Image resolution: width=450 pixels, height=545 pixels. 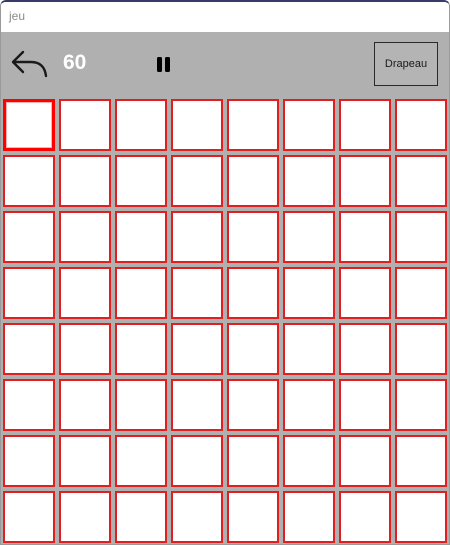 I want to click on pause-button, so click(x=164, y=65).